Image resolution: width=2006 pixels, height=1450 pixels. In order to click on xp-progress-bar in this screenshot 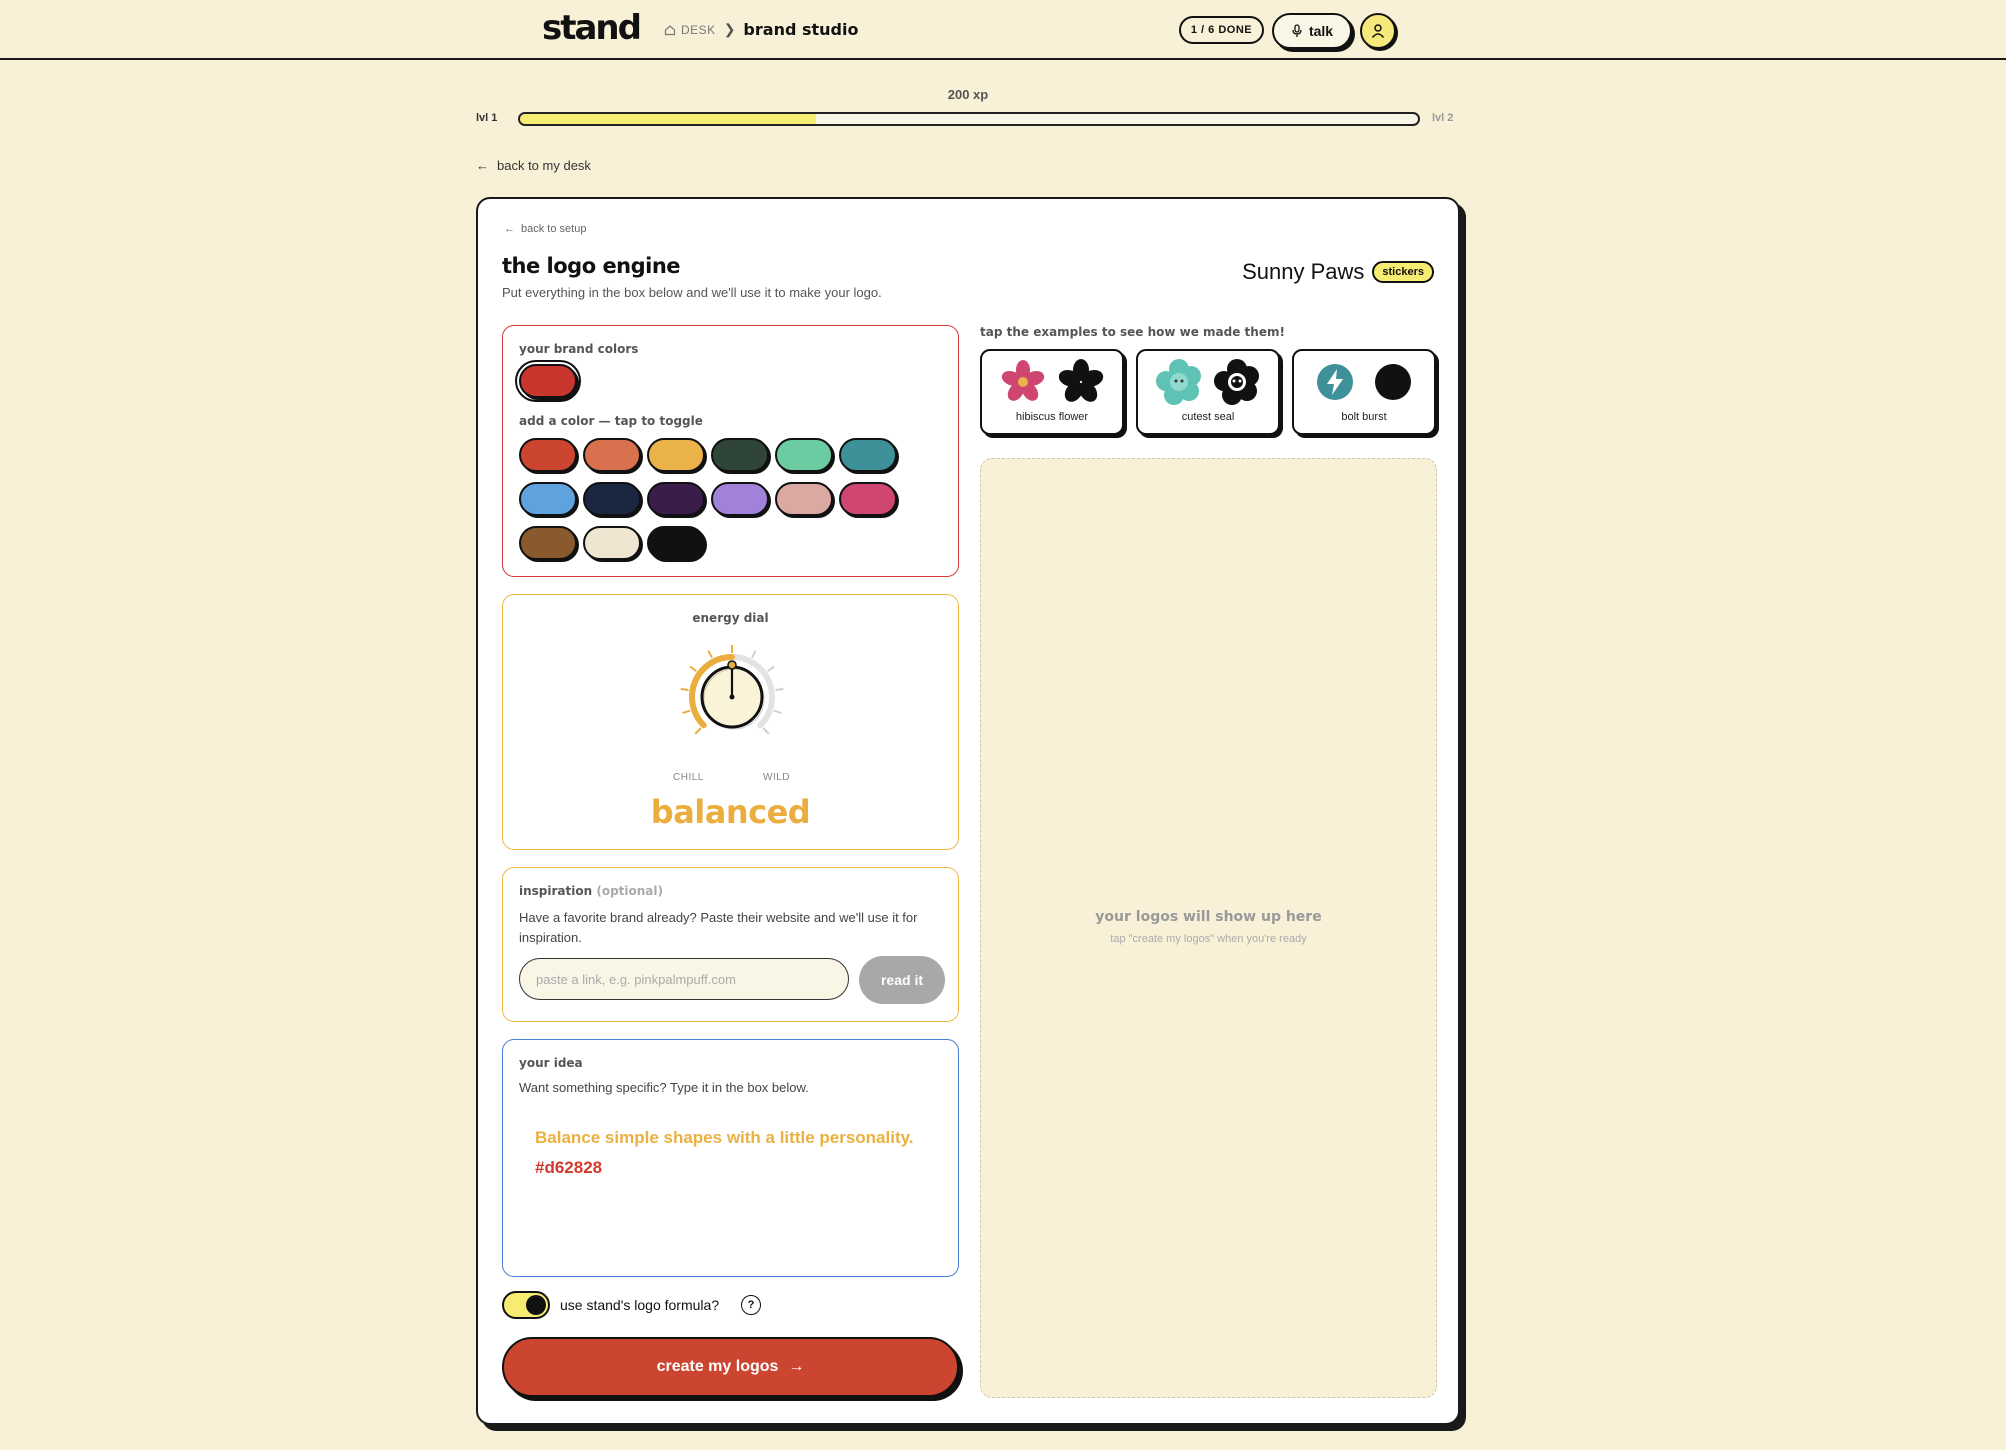, I will do `click(969, 119)`.